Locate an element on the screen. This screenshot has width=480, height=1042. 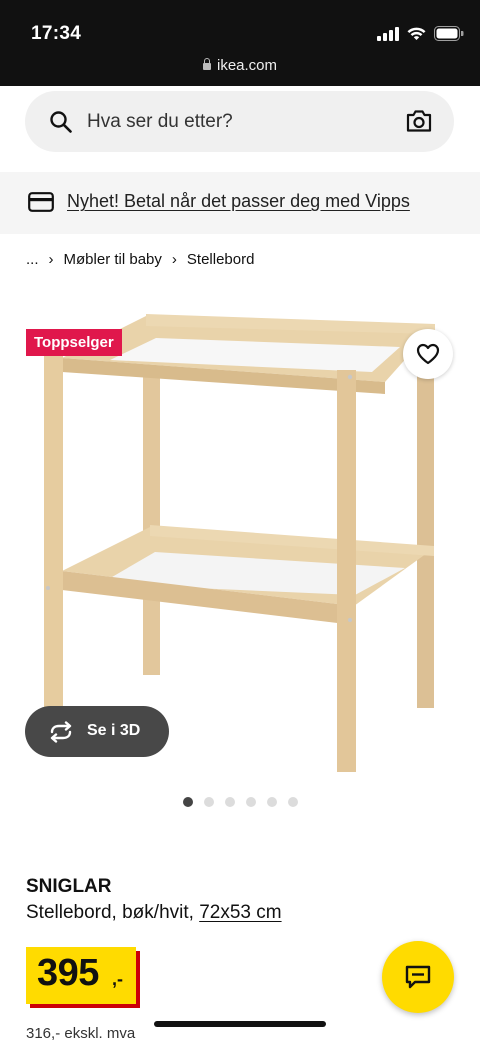
view-in-3d-label: Se i 3D is located at coordinates (114, 730).